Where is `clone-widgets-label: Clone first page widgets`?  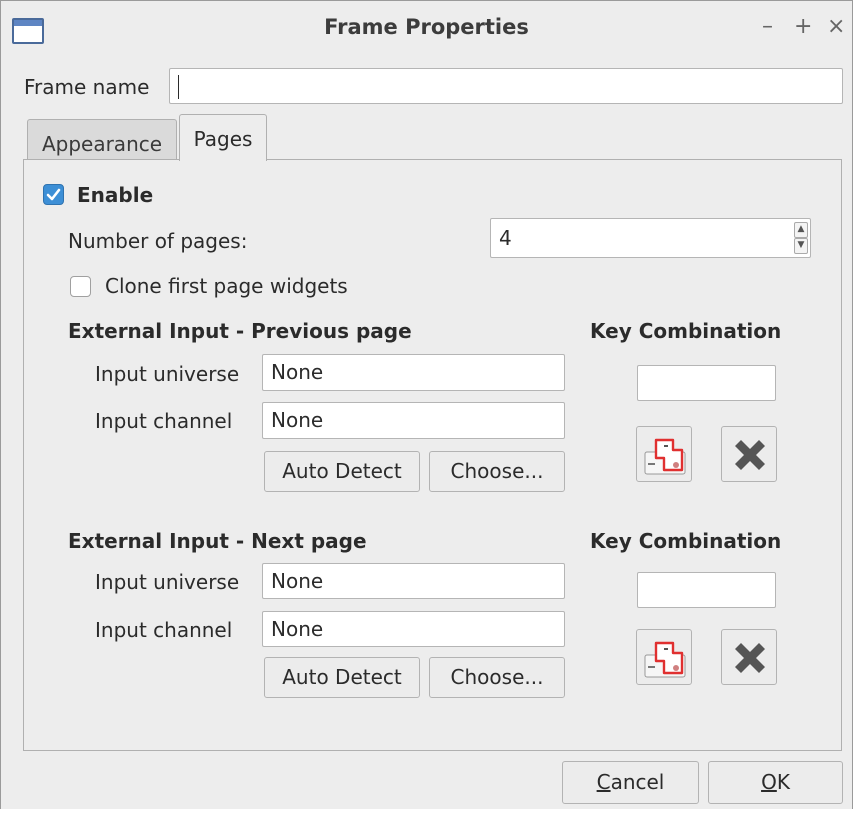
clone-widgets-label: Clone first page widgets is located at coordinates (226, 286).